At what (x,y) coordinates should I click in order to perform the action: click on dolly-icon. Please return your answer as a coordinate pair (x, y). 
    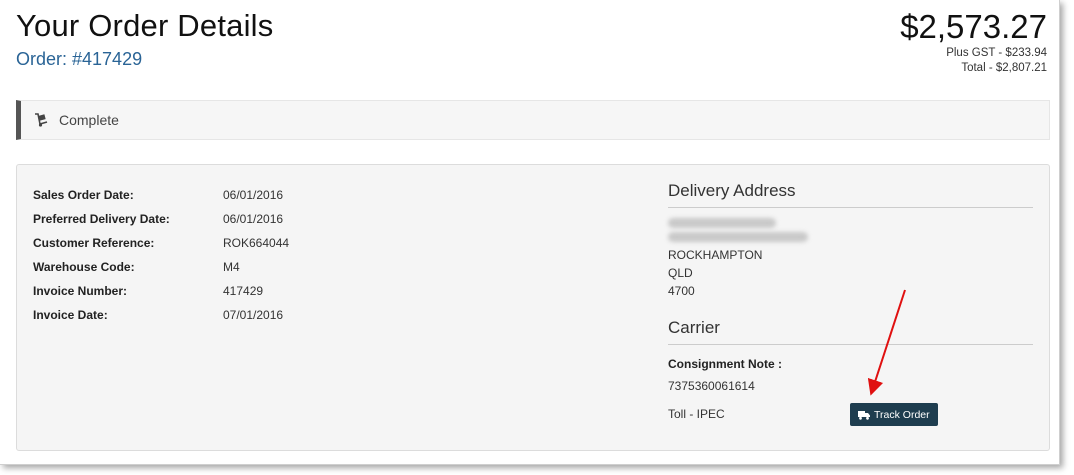
    Looking at the image, I should click on (41, 120).